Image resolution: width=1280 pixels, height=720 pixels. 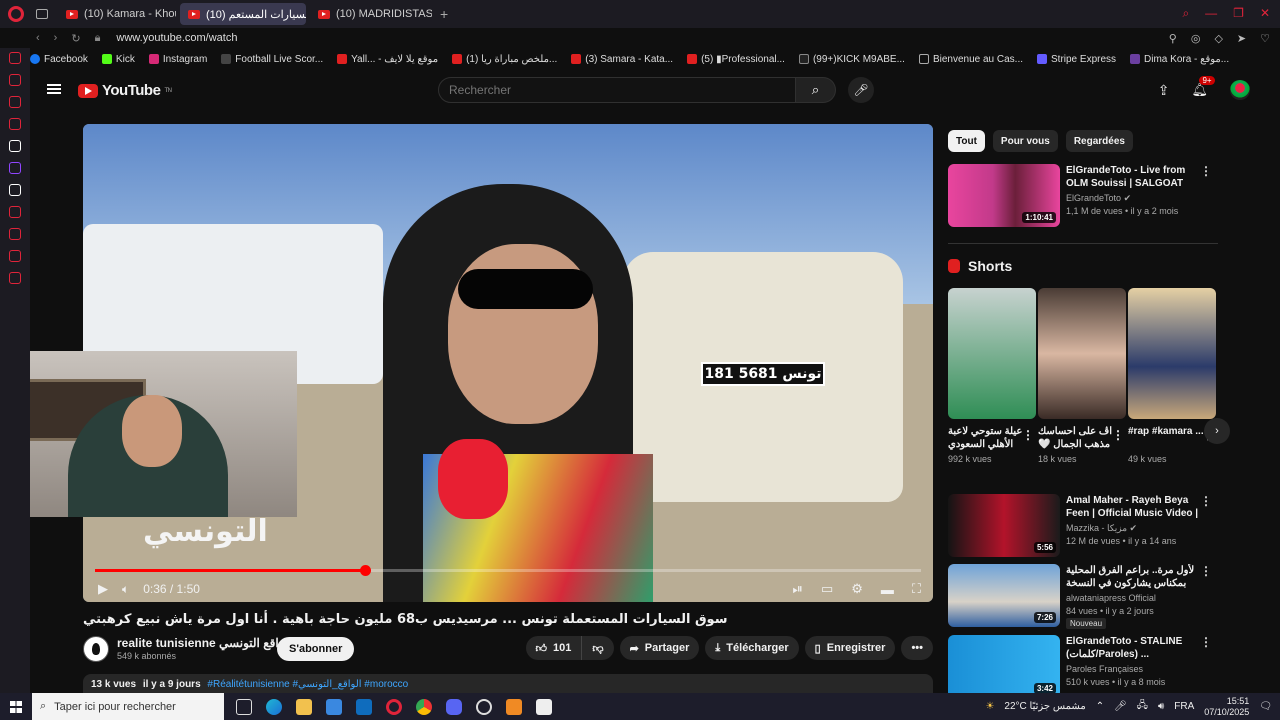 I want to click on weather-text: 22°C مشمس جزئيًا, so click(x=1044, y=706).